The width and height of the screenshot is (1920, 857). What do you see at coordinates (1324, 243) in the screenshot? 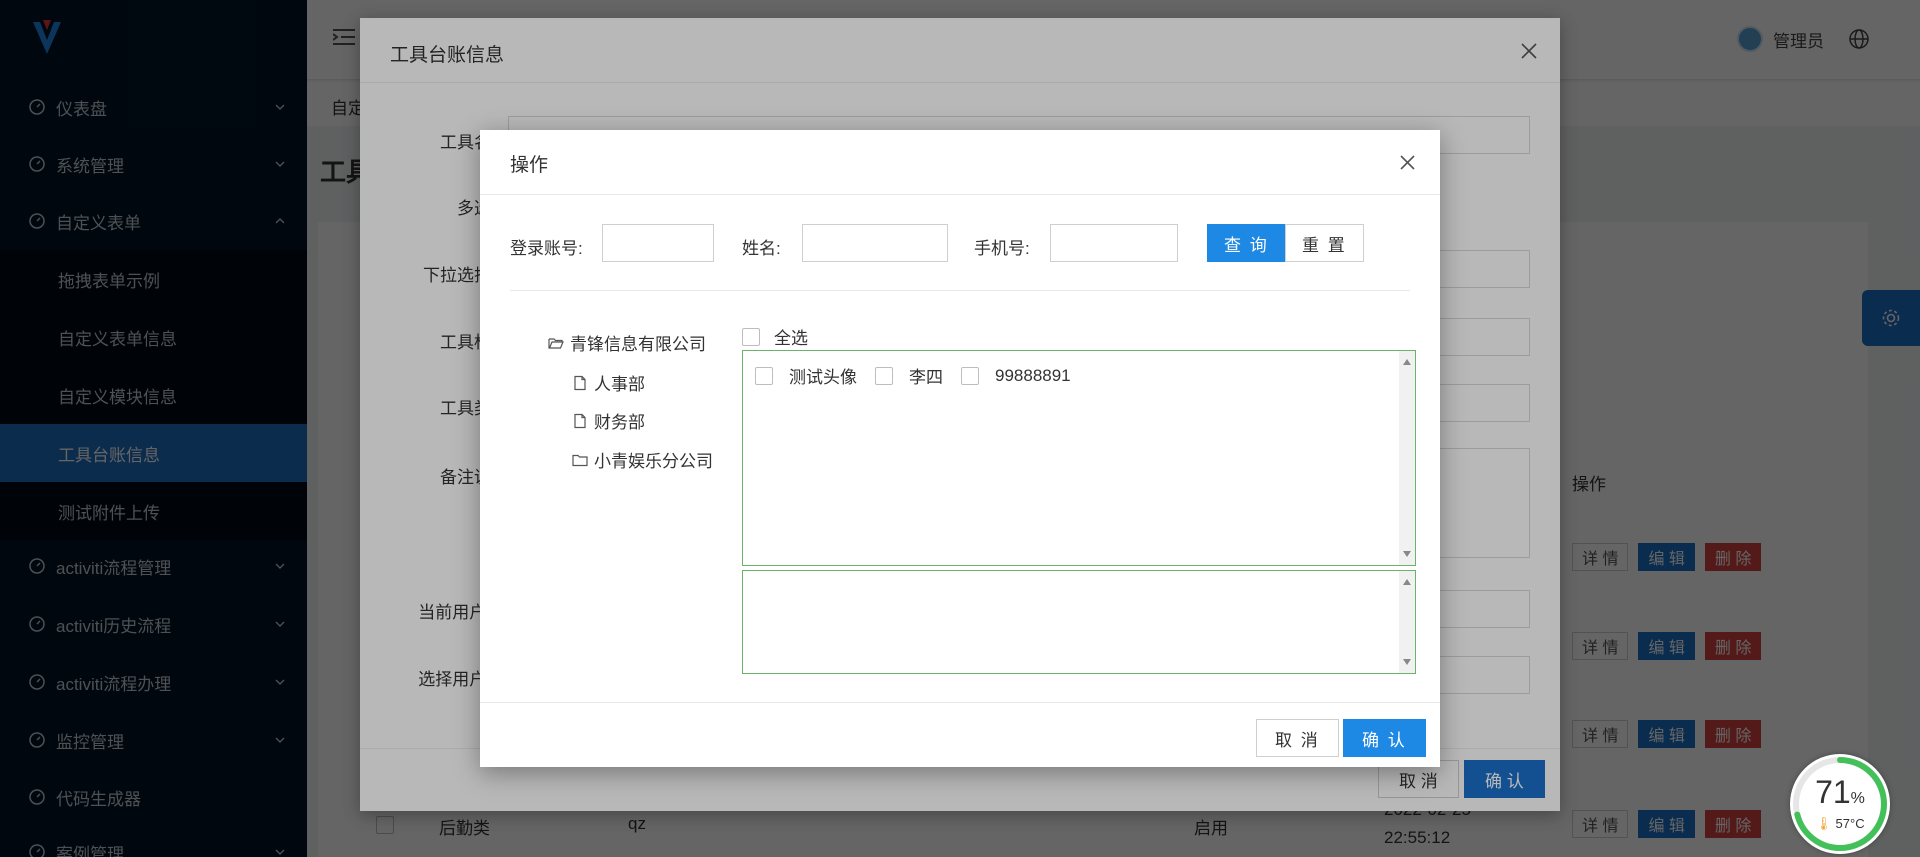
I see `reset-button: 重 置` at bounding box center [1324, 243].